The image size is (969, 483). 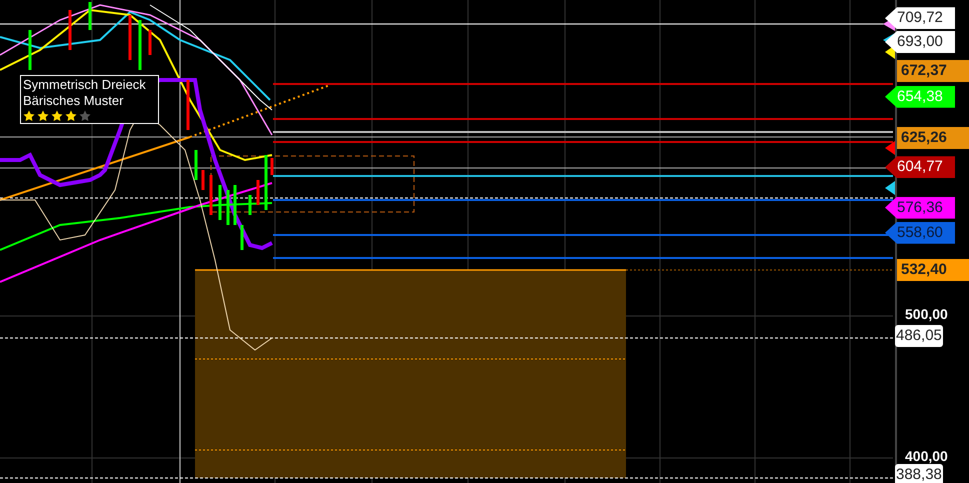 What do you see at coordinates (919, 473) in the screenshot?
I see `price-tag: 388,38` at bounding box center [919, 473].